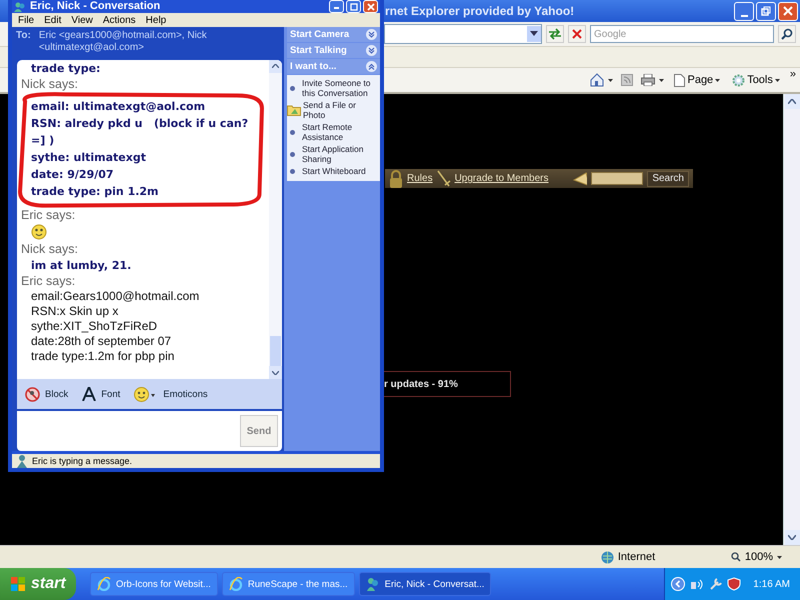 The width and height of the screenshot is (800, 600). I want to click on emoticons-button: Emoticons, so click(171, 394).